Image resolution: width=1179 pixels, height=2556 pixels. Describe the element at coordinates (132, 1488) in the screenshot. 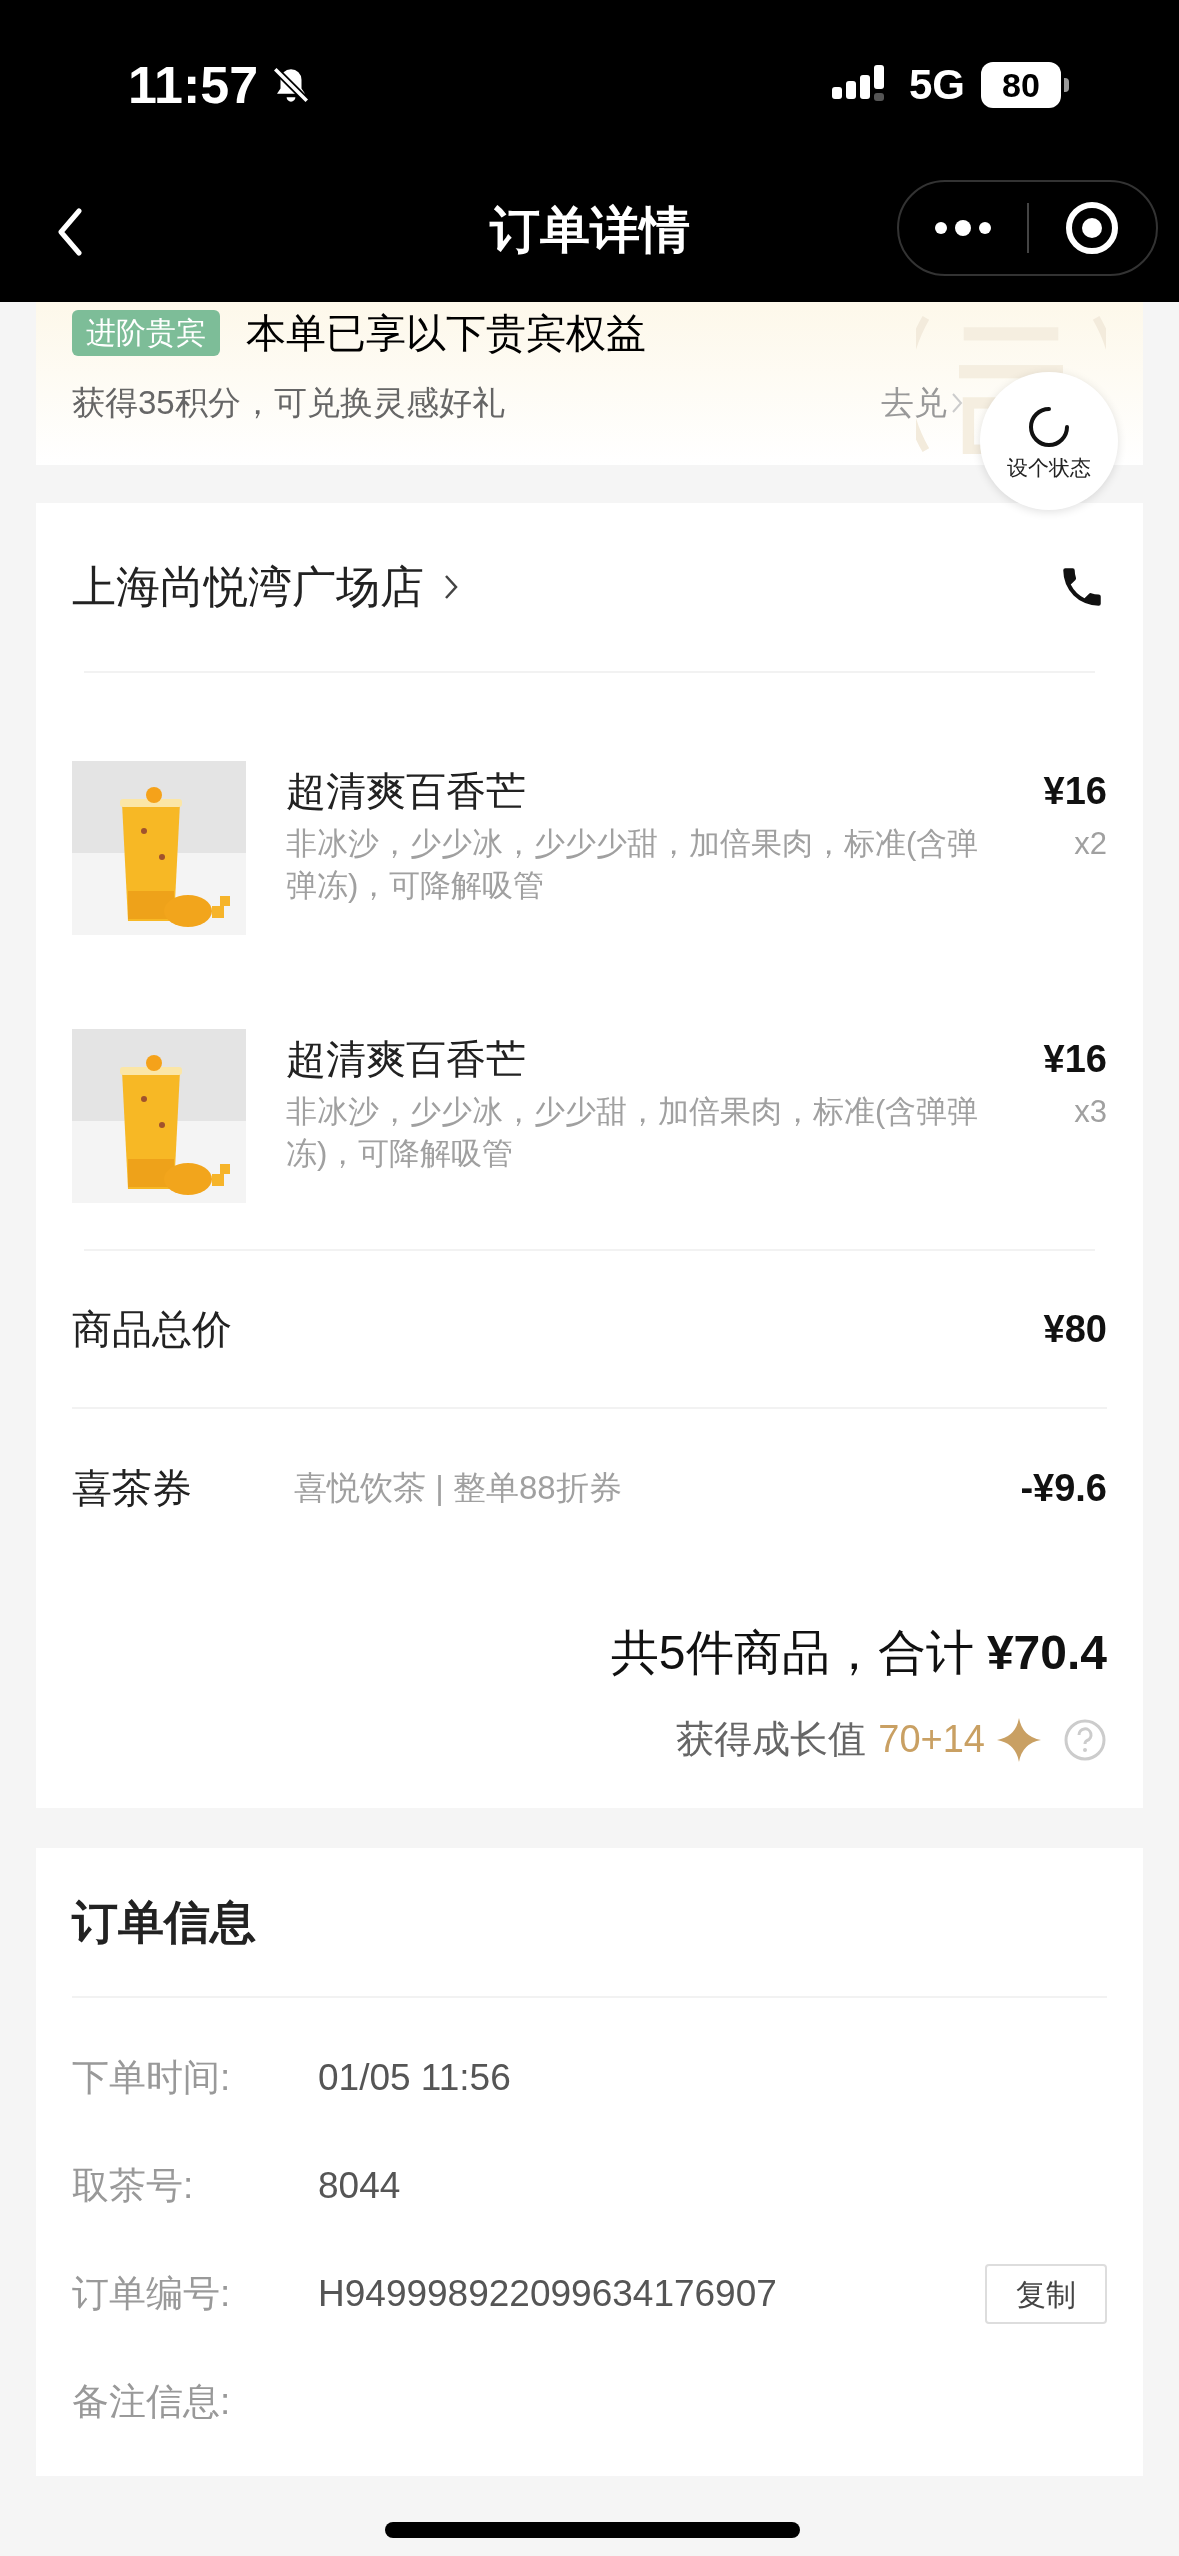

I see `summary-label: 喜茶券` at that location.